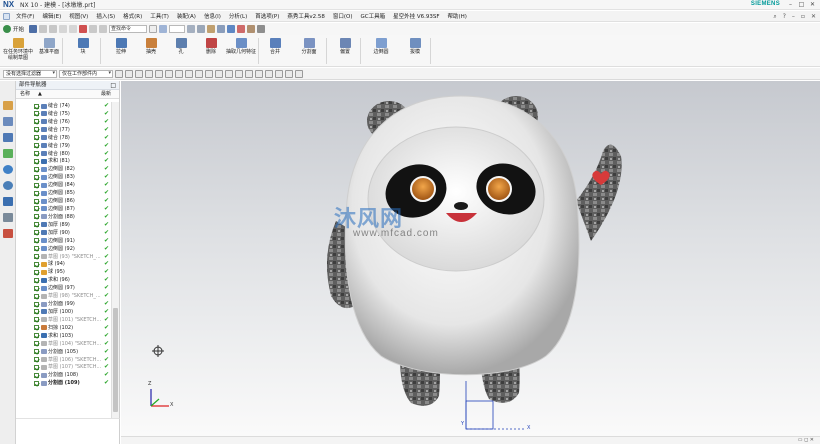  Describe the element at coordinates (6, 16) in the screenshot. I see `menu-icon` at that location.